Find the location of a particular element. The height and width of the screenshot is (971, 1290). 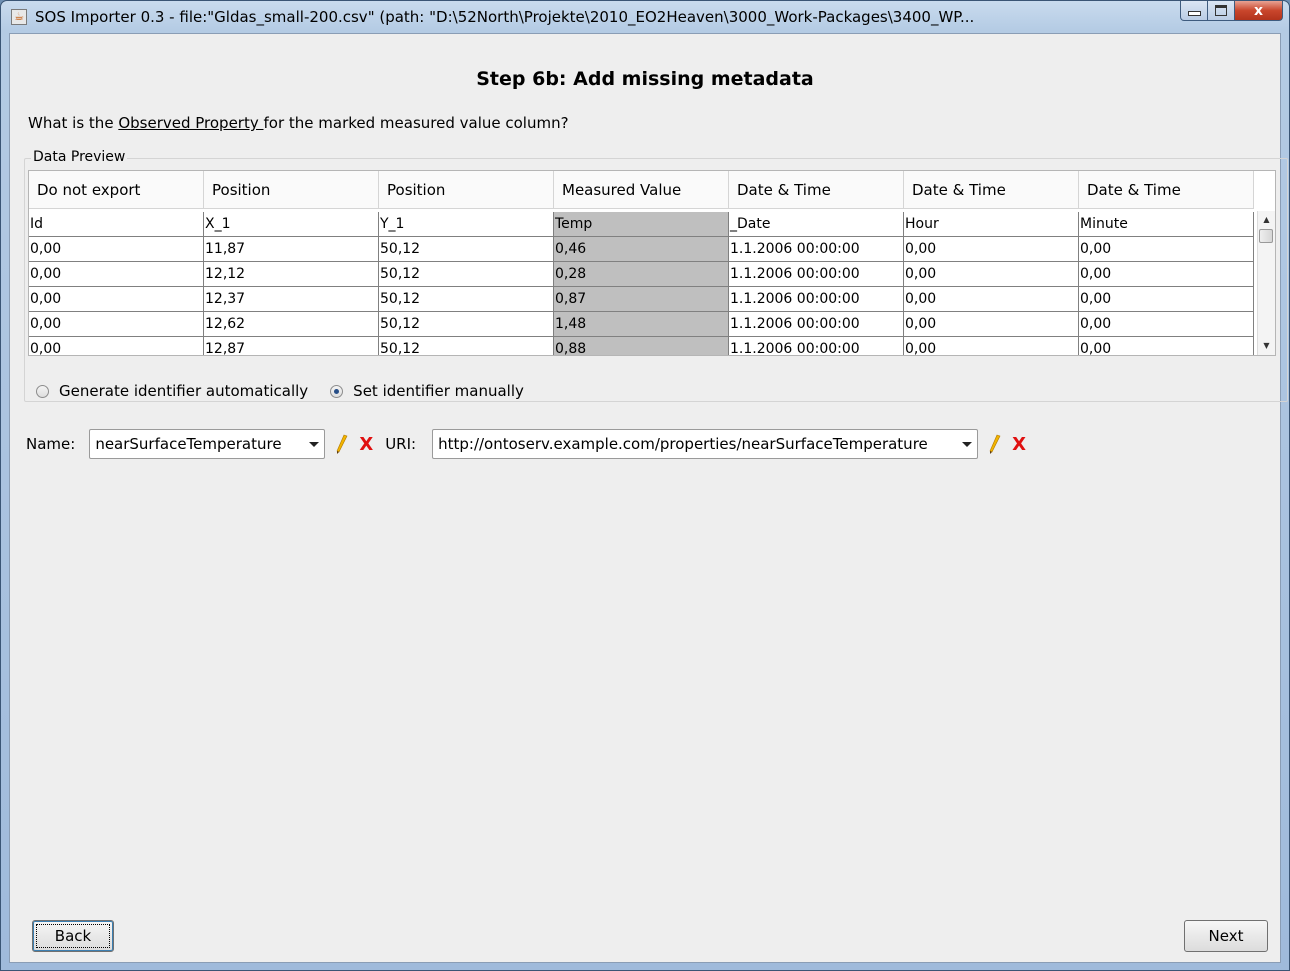

table-cell: 0,28 is located at coordinates (641, 274).